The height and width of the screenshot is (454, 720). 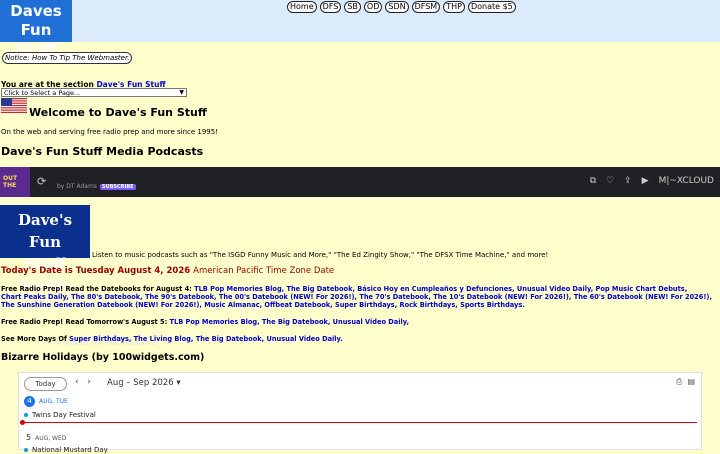 I want to click on media-logo: Dave's Fun Stuff Media, so click(x=45, y=250).